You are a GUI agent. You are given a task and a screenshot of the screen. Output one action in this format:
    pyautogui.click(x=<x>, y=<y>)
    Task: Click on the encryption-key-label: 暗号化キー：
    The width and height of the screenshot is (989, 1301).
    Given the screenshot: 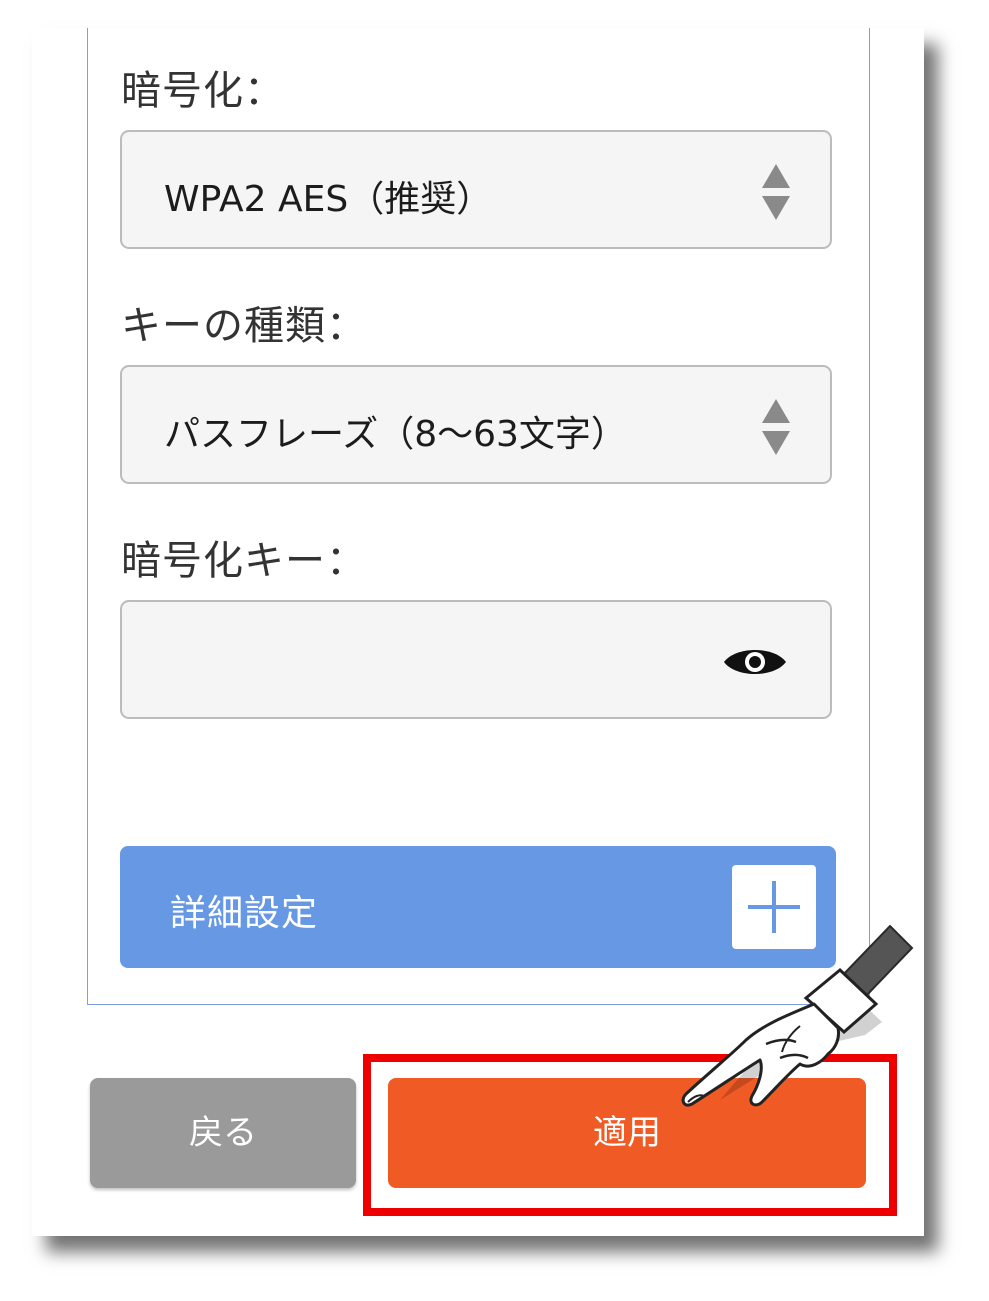 What is the action you would take?
    pyautogui.click(x=244, y=561)
    